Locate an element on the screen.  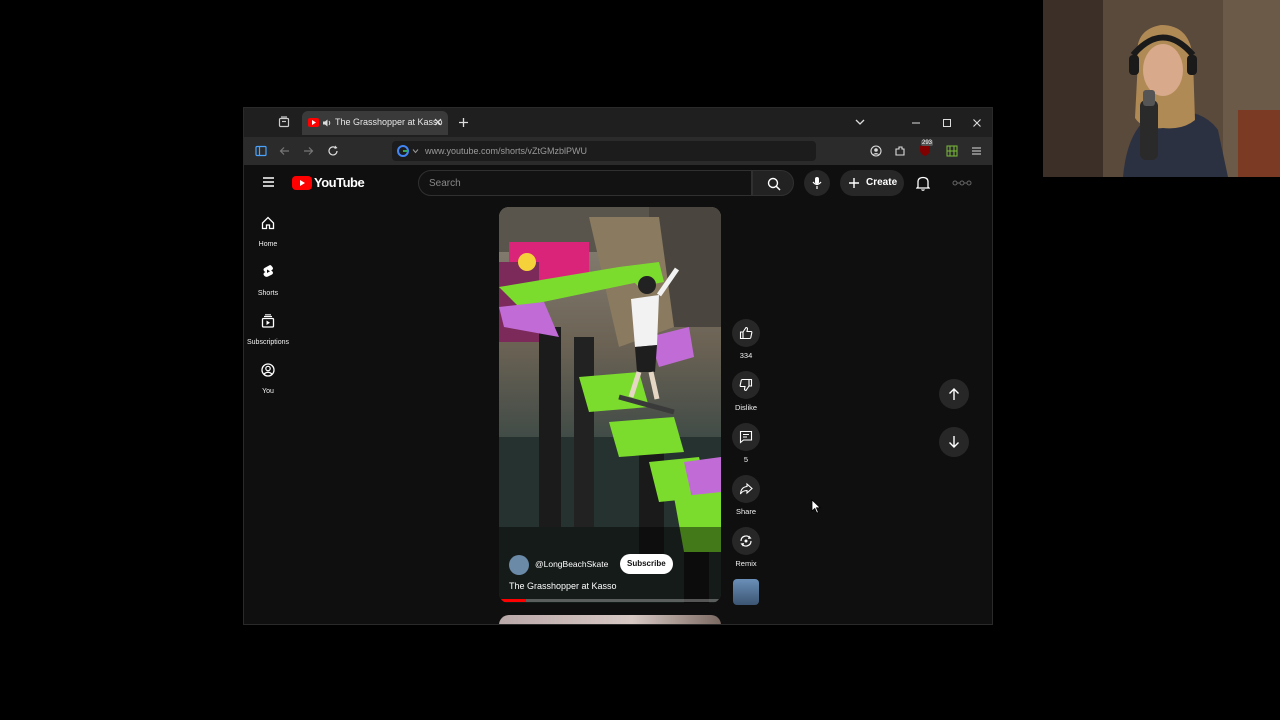
minimize-icon is located at coordinates (916, 123).